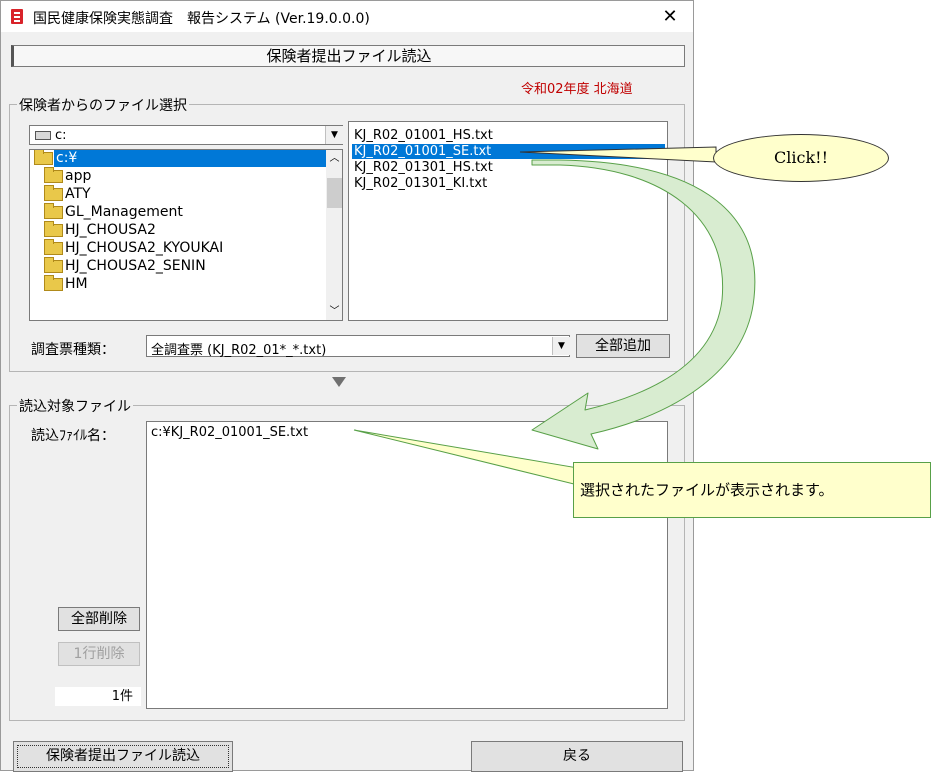 Image resolution: width=932 pixels, height=772 pixels. What do you see at coordinates (801, 158) in the screenshot?
I see `click-callout: Click!!` at bounding box center [801, 158].